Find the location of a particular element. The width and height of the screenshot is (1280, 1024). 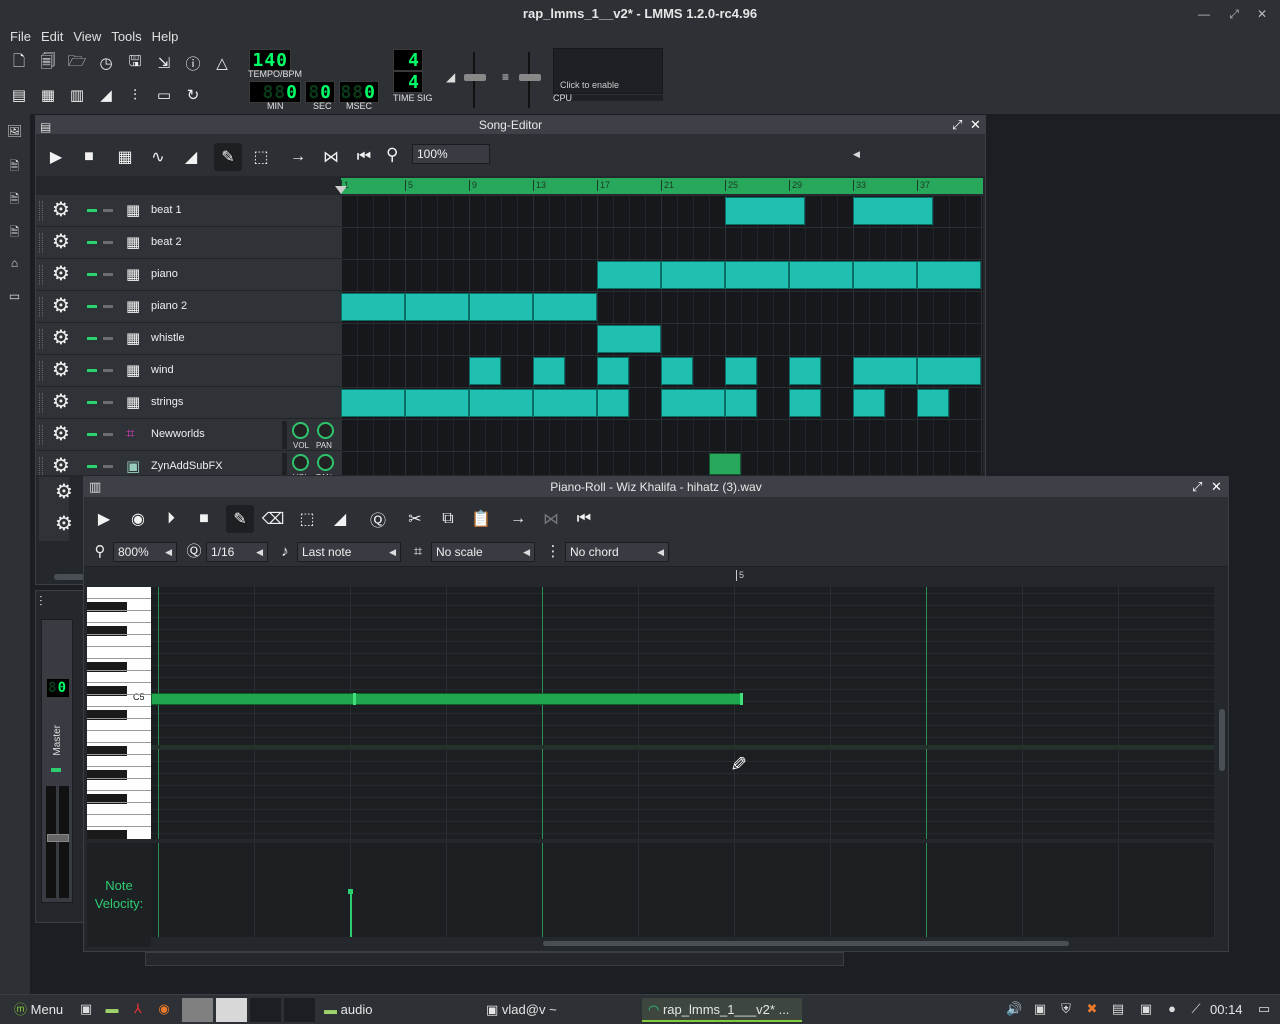

recent-projects-icon: ◷ is located at coordinates (106, 63).